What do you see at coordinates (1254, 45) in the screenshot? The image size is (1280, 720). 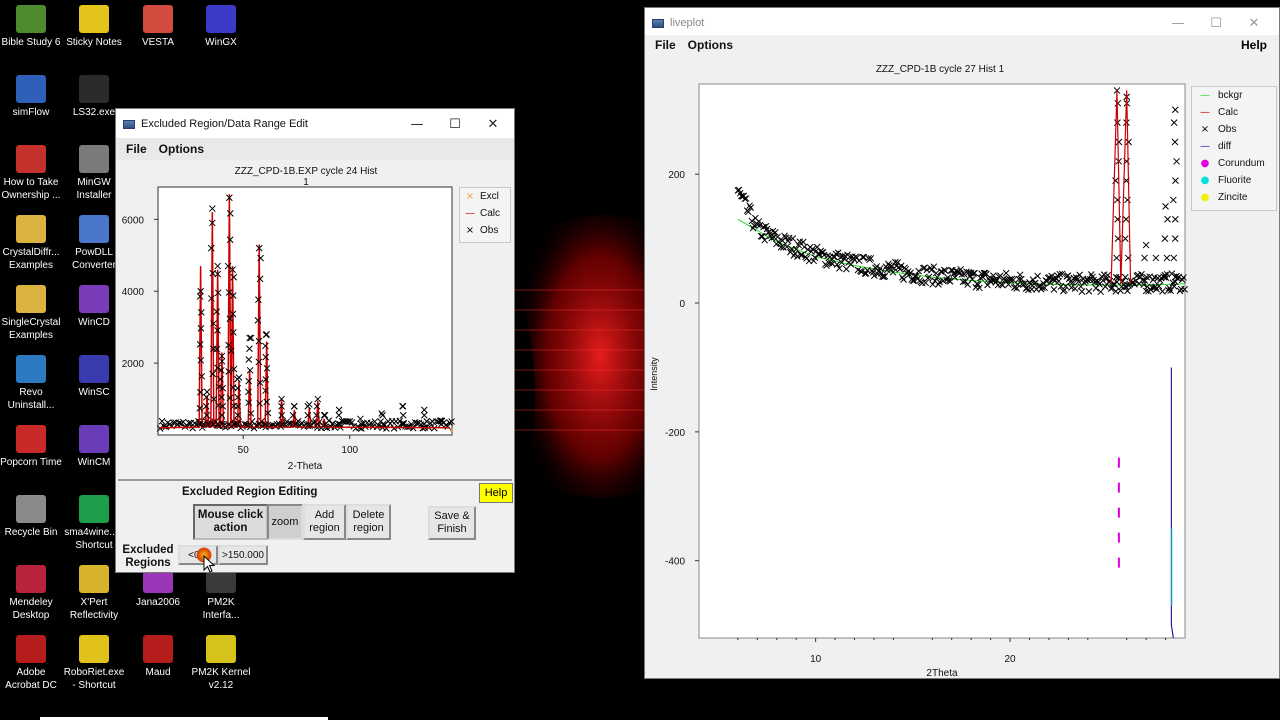 I see `menu-help: Help` at bounding box center [1254, 45].